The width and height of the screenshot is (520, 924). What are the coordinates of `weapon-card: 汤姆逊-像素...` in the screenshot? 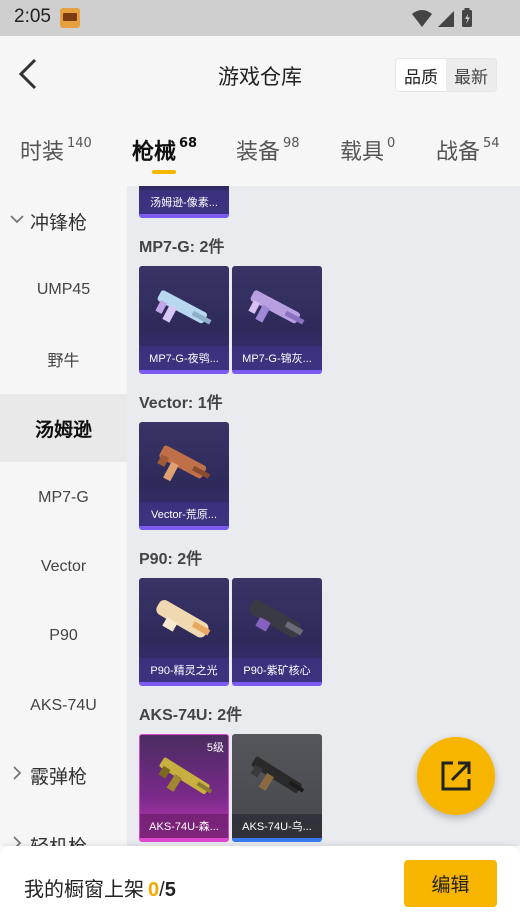 It's located at (184, 202).